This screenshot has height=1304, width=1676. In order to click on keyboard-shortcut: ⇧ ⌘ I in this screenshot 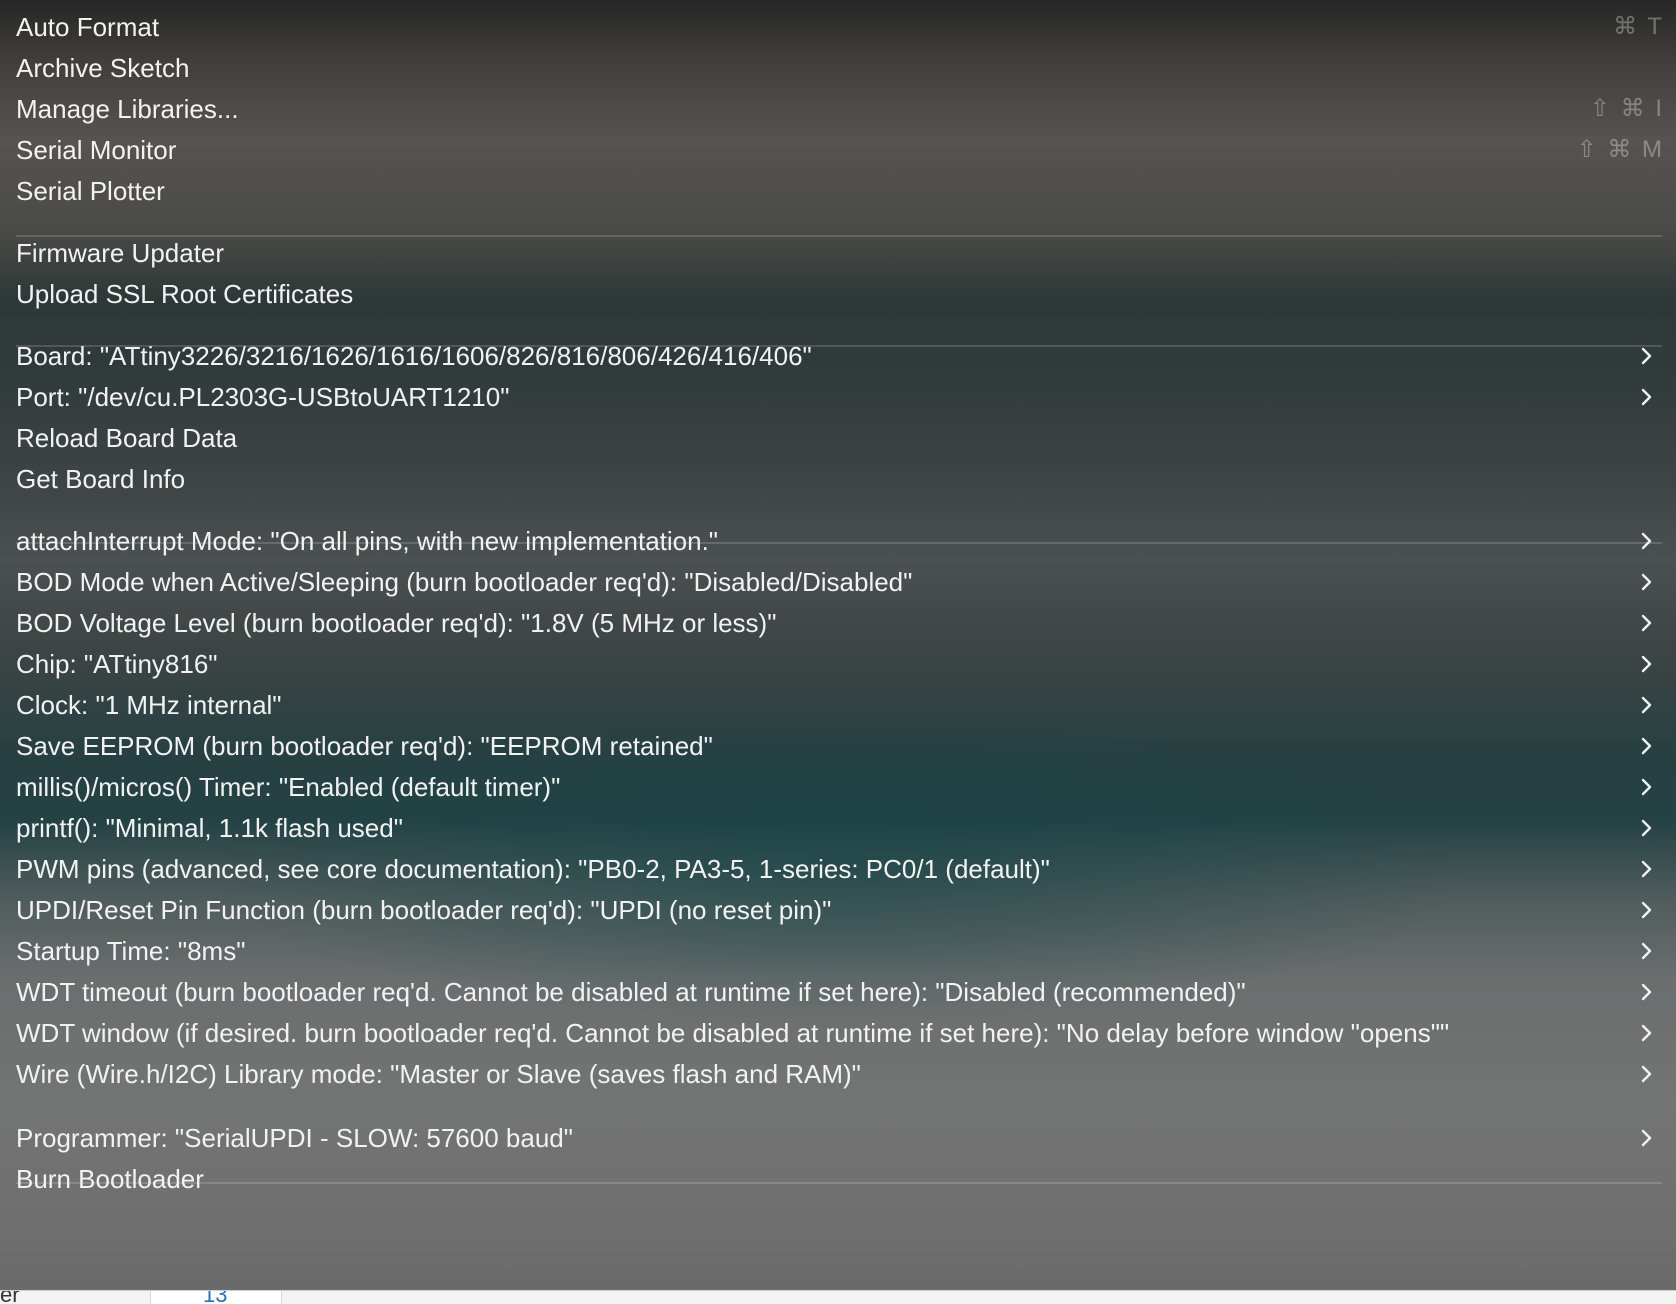, I will do `click(1626, 108)`.